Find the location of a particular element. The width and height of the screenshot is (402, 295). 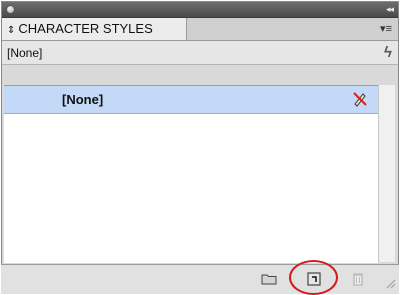

panel-titlebar: ◂◂ is located at coordinates (200, 10).